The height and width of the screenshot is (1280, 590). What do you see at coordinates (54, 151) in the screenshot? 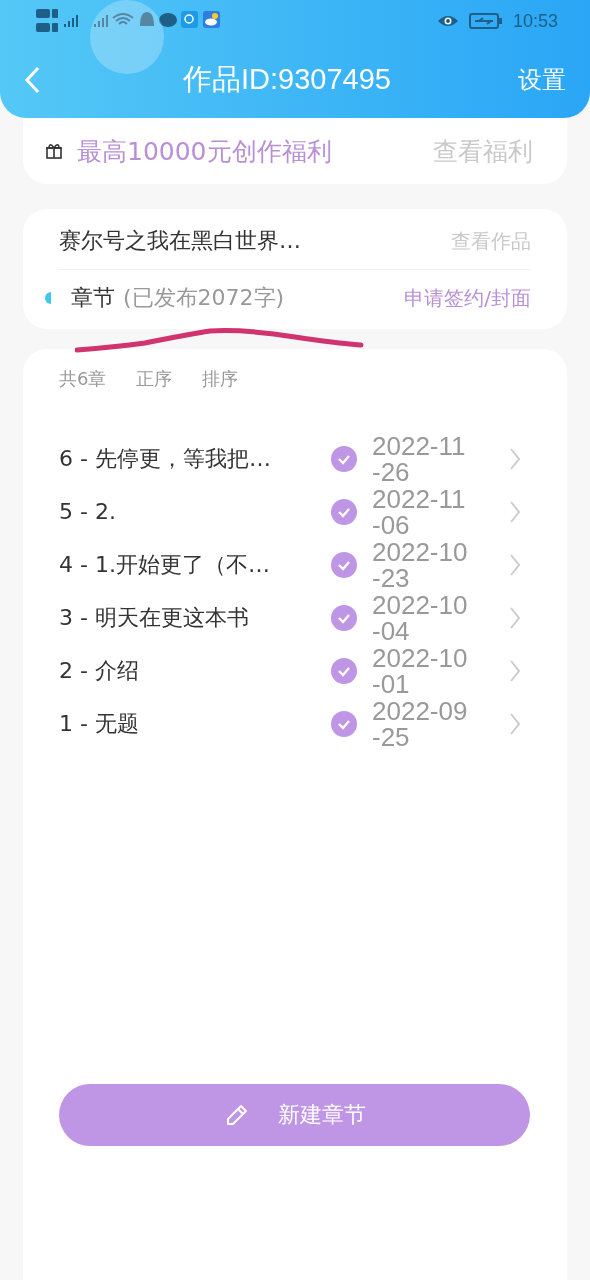
I see `gift-icon` at bounding box center [54, 151].